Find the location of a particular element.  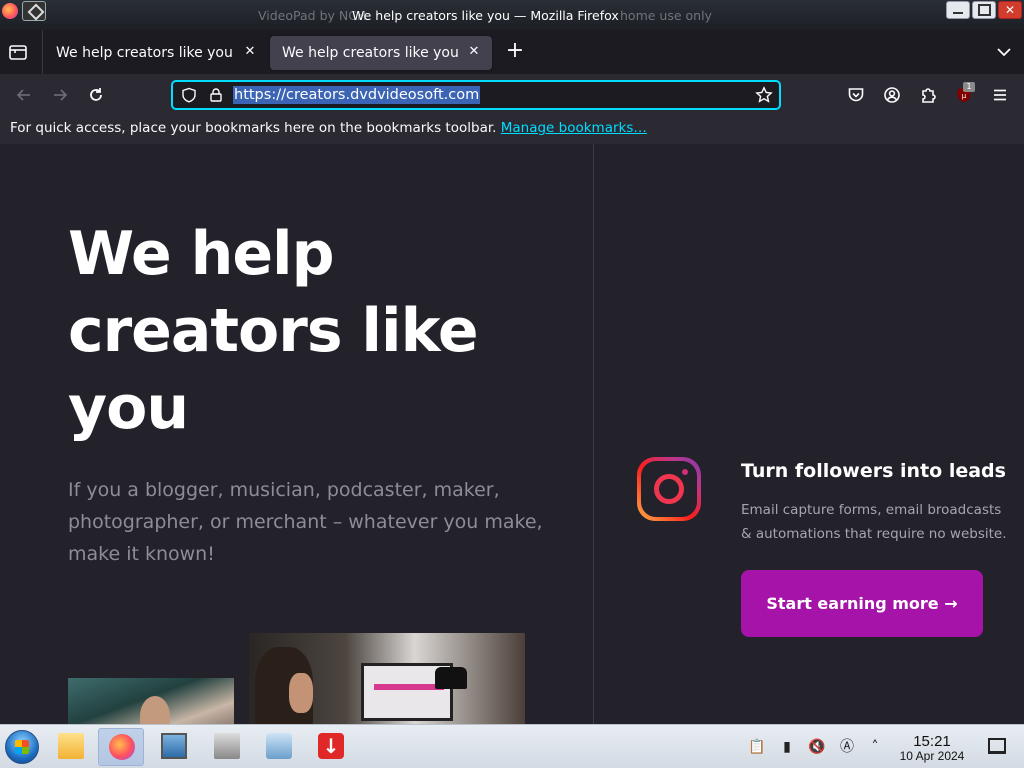

clock-date: 10 Apr 2024 is located at coordinates (932, 756).